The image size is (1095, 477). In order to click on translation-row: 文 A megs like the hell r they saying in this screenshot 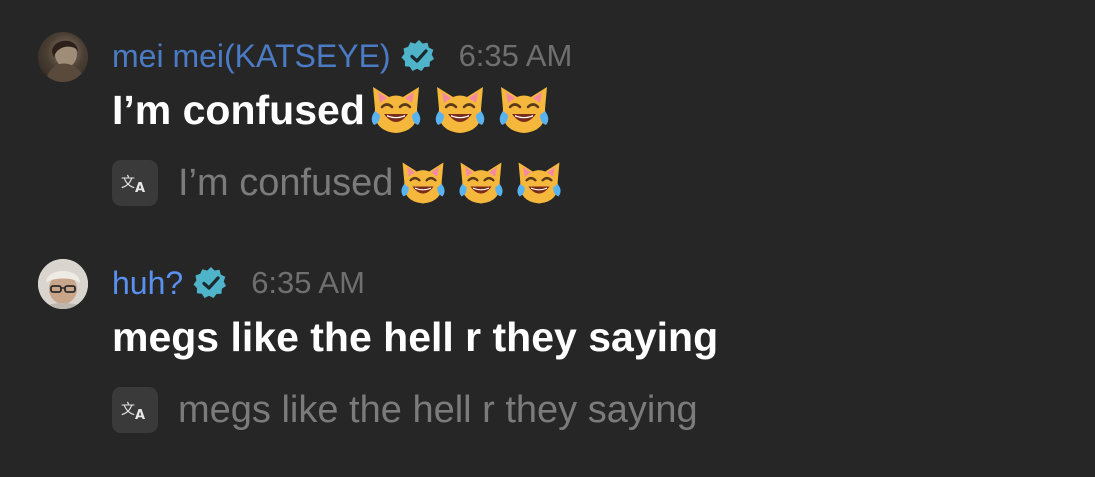, I will do `click(405, 410)`.